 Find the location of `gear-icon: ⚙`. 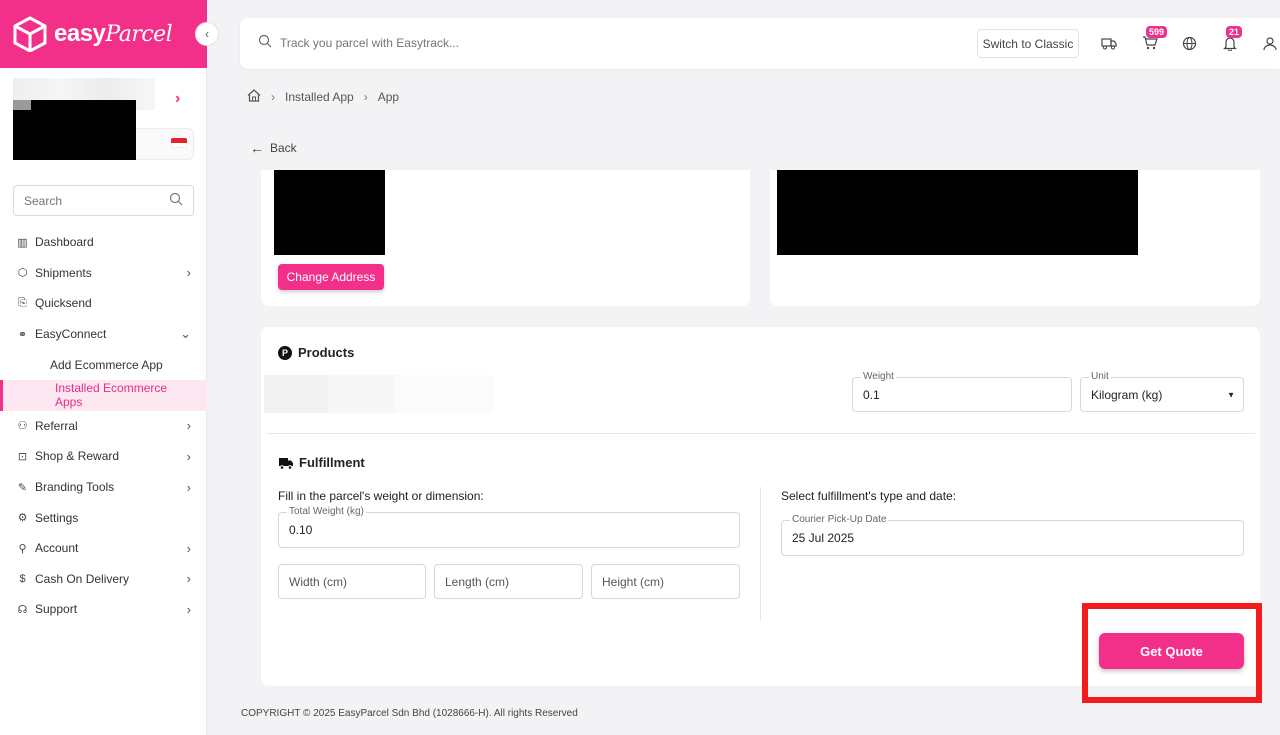

gear-icon: ⚙ is located at coordinates (22, 518).